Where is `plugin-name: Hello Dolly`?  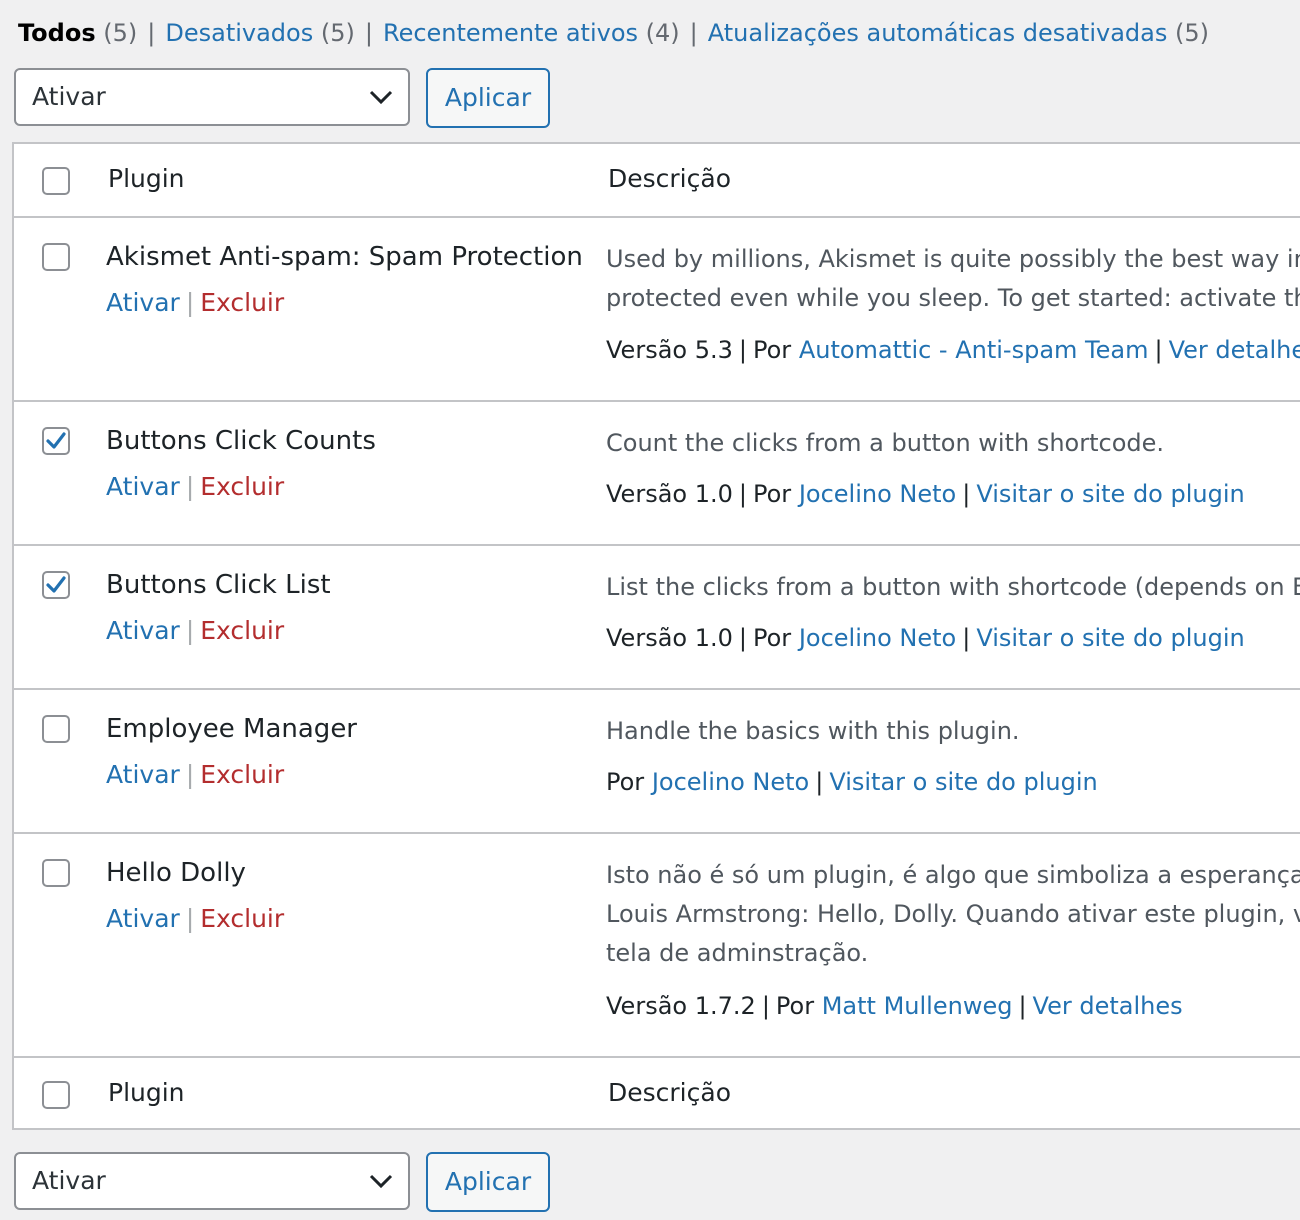 plugin-name: Hello Dolly is located at coordinates (176, 873).